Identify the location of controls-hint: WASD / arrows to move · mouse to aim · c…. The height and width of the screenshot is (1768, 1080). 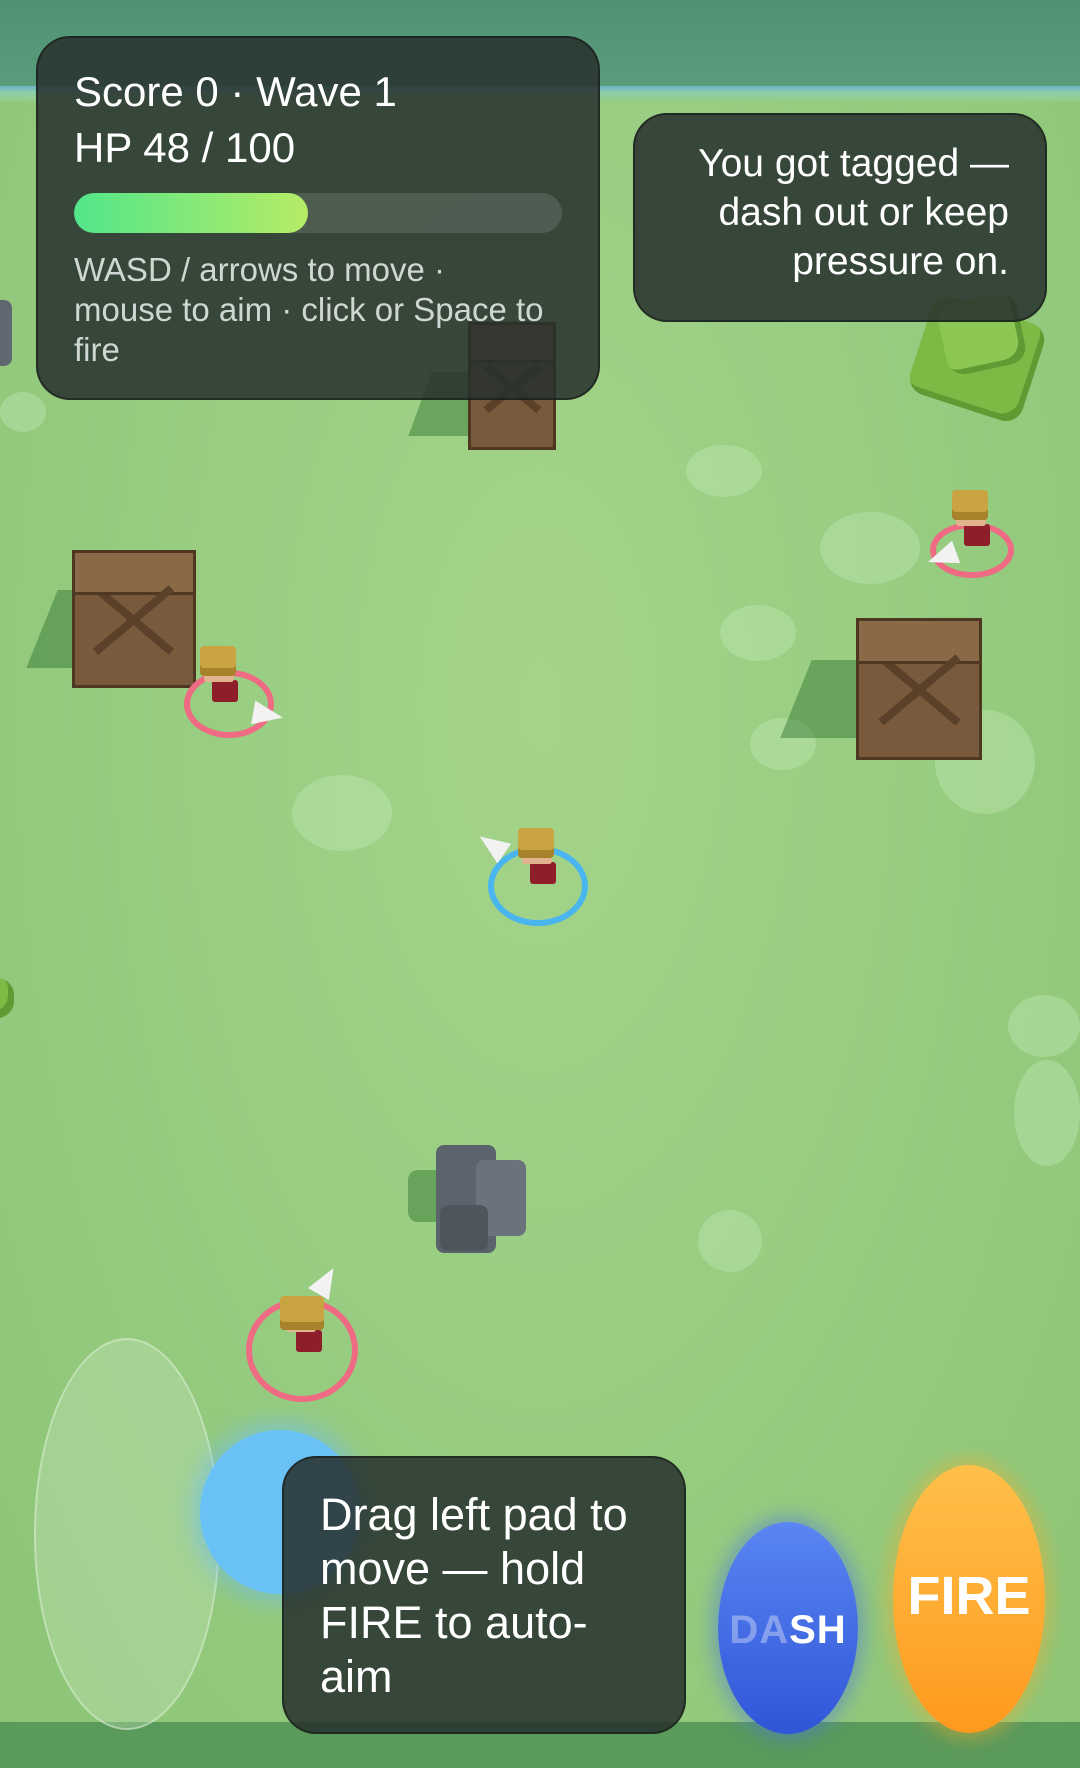
(309, 309).